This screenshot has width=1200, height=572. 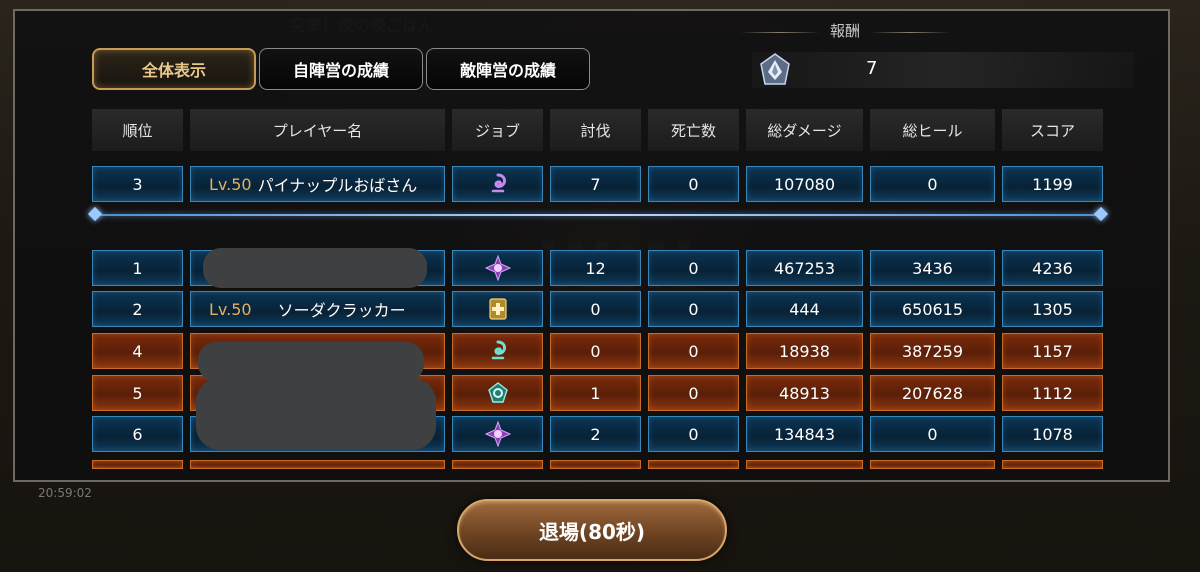 I want to click on score-cell: 1112, so click(x=1052, y=393).